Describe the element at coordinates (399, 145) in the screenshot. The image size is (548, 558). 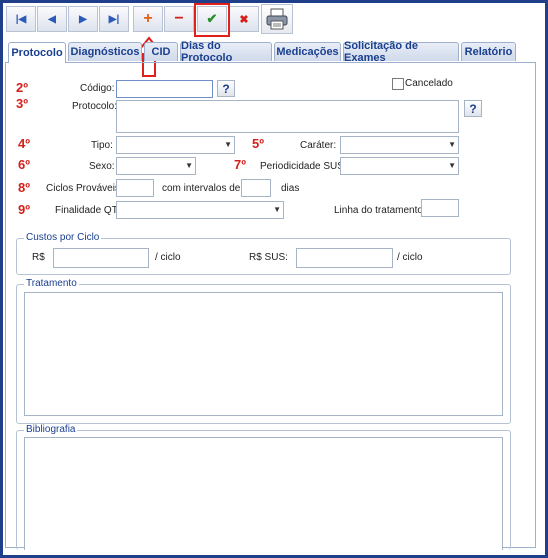
I see `carater-select: ▼` at that location.